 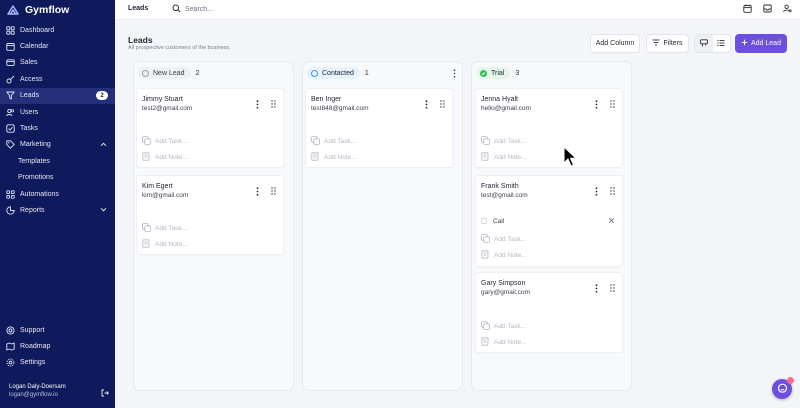 I want to click on automation-icon, so click(x=10, y=194).